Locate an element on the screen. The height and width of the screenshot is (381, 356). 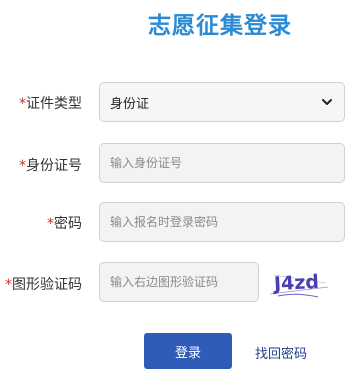
page-title: 志愿征集登录 is located at coordinates (220, 26).